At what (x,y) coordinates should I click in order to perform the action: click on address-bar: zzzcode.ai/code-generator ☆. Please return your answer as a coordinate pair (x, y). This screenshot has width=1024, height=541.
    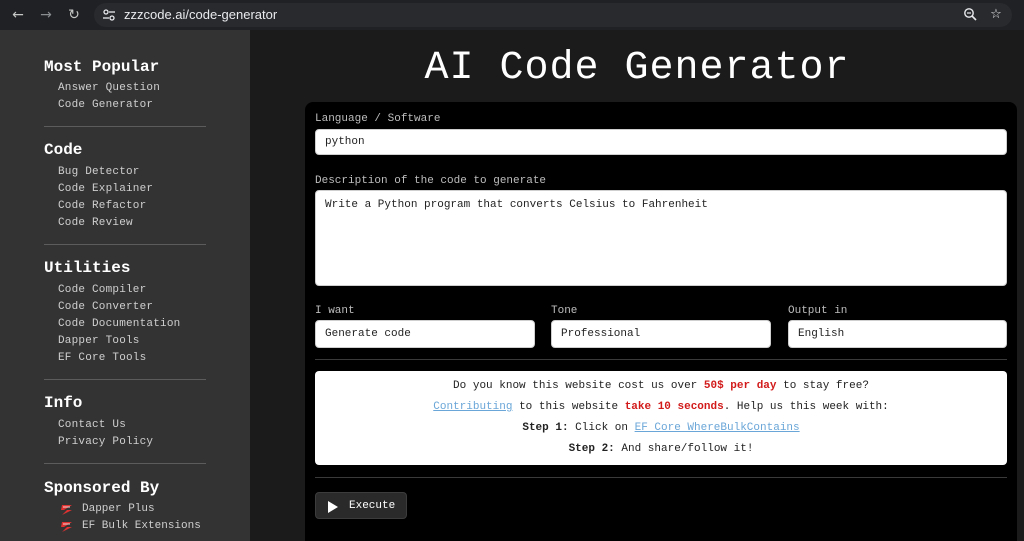
    Looking at the image, I should click on (553, 15).